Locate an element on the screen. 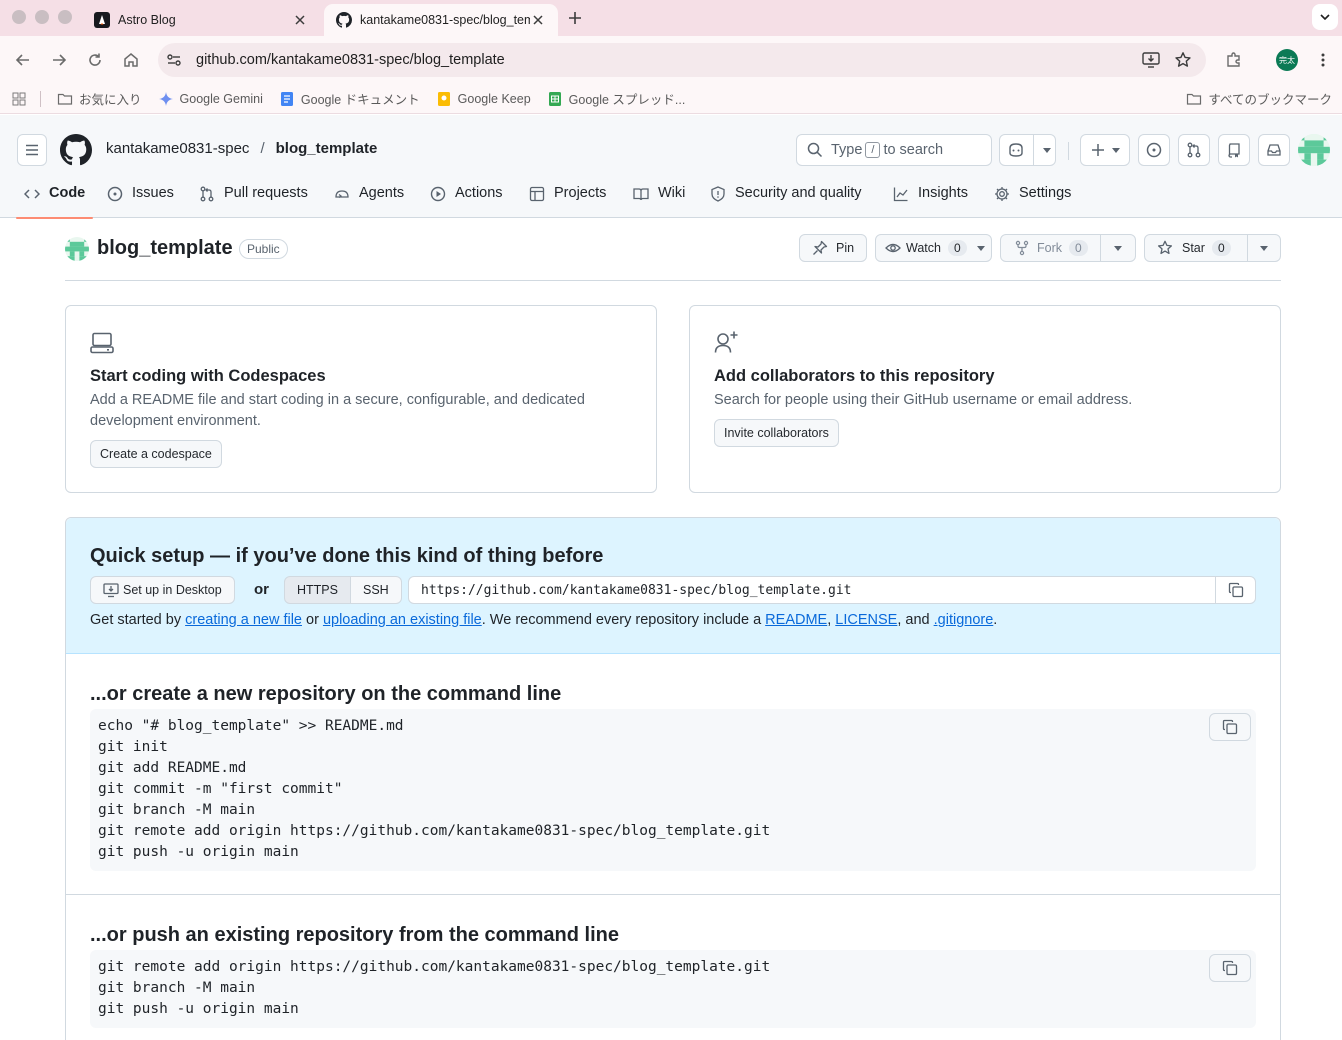 This screenshot has width=1342, height=1040. tab-issues: Issues is located at coordinates (140, 197).